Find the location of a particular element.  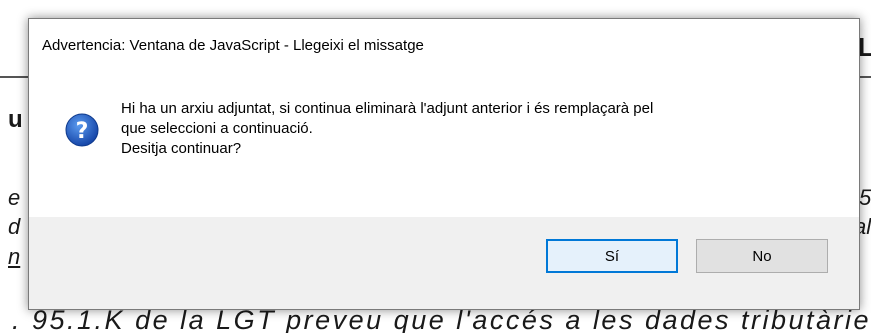

document-subheading-fragment: u is located at coordinates (15, 119).